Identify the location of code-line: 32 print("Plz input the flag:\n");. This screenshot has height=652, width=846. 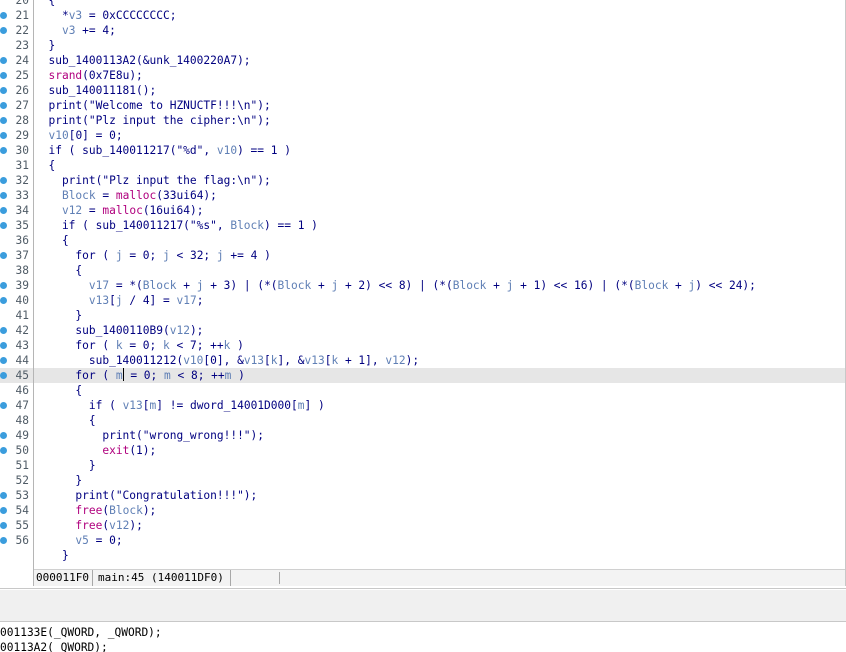
(423, 180).